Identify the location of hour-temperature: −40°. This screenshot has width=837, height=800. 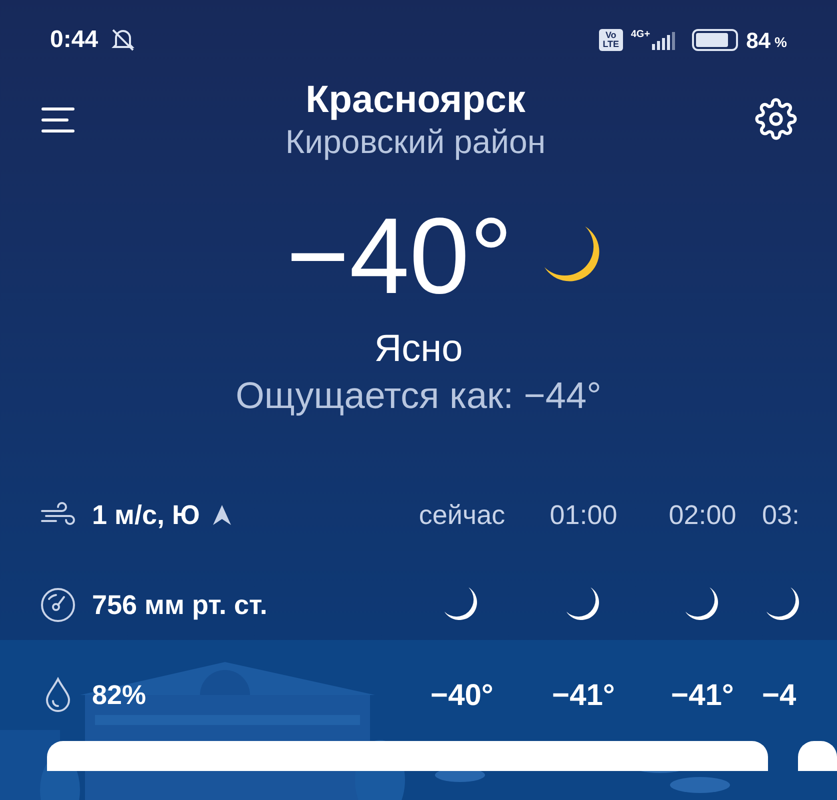
(462, 696).